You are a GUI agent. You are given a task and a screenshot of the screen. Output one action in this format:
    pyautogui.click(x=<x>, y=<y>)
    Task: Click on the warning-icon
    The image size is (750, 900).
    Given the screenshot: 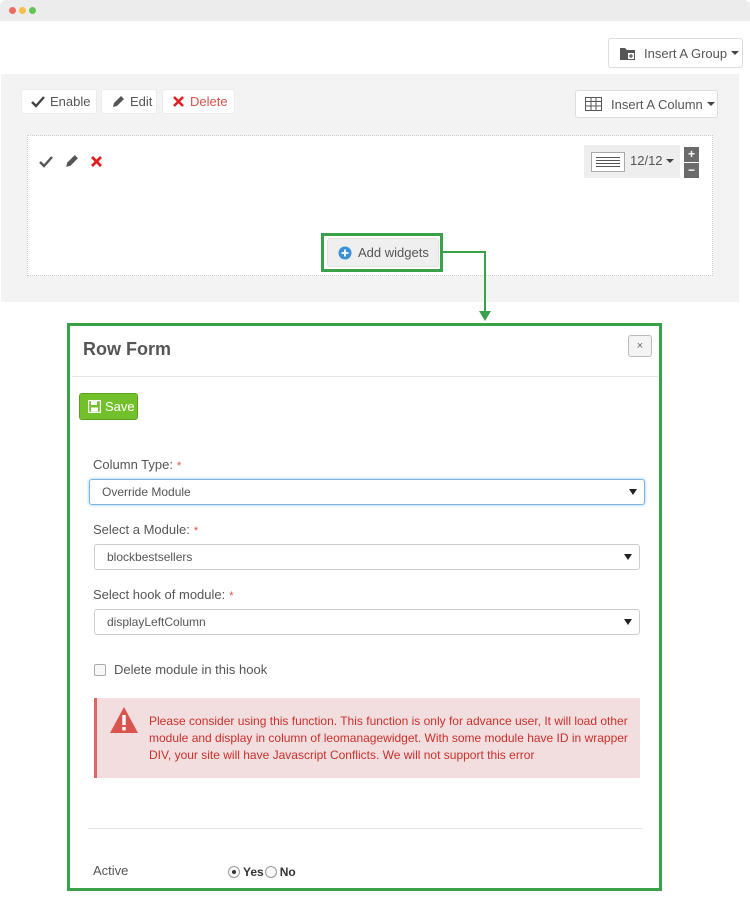 What is the action you would take?
    pyautogui.click(x=124, y=721)
    